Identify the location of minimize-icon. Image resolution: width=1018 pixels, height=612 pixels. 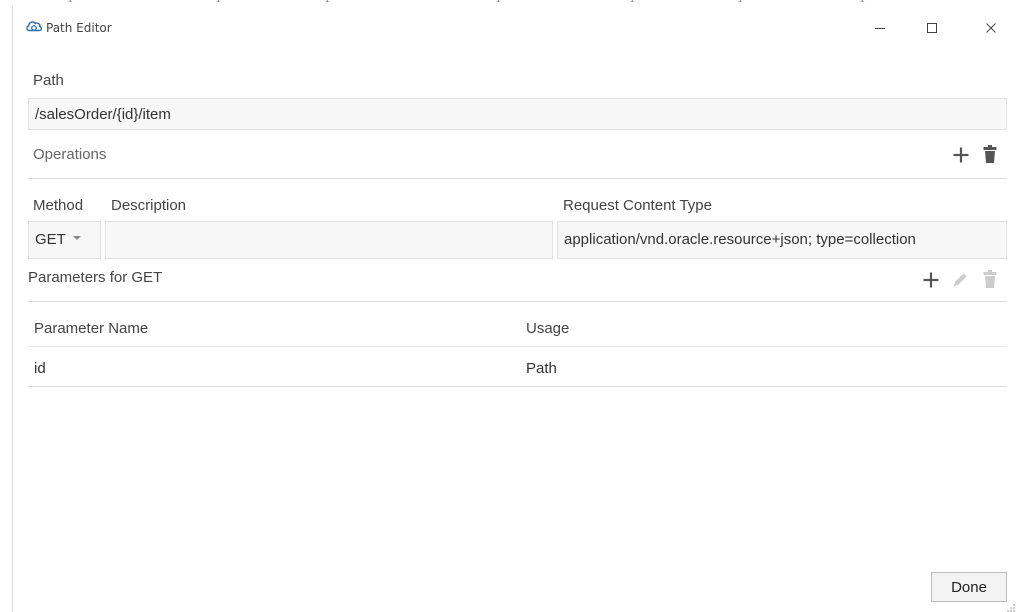
(880, 28).